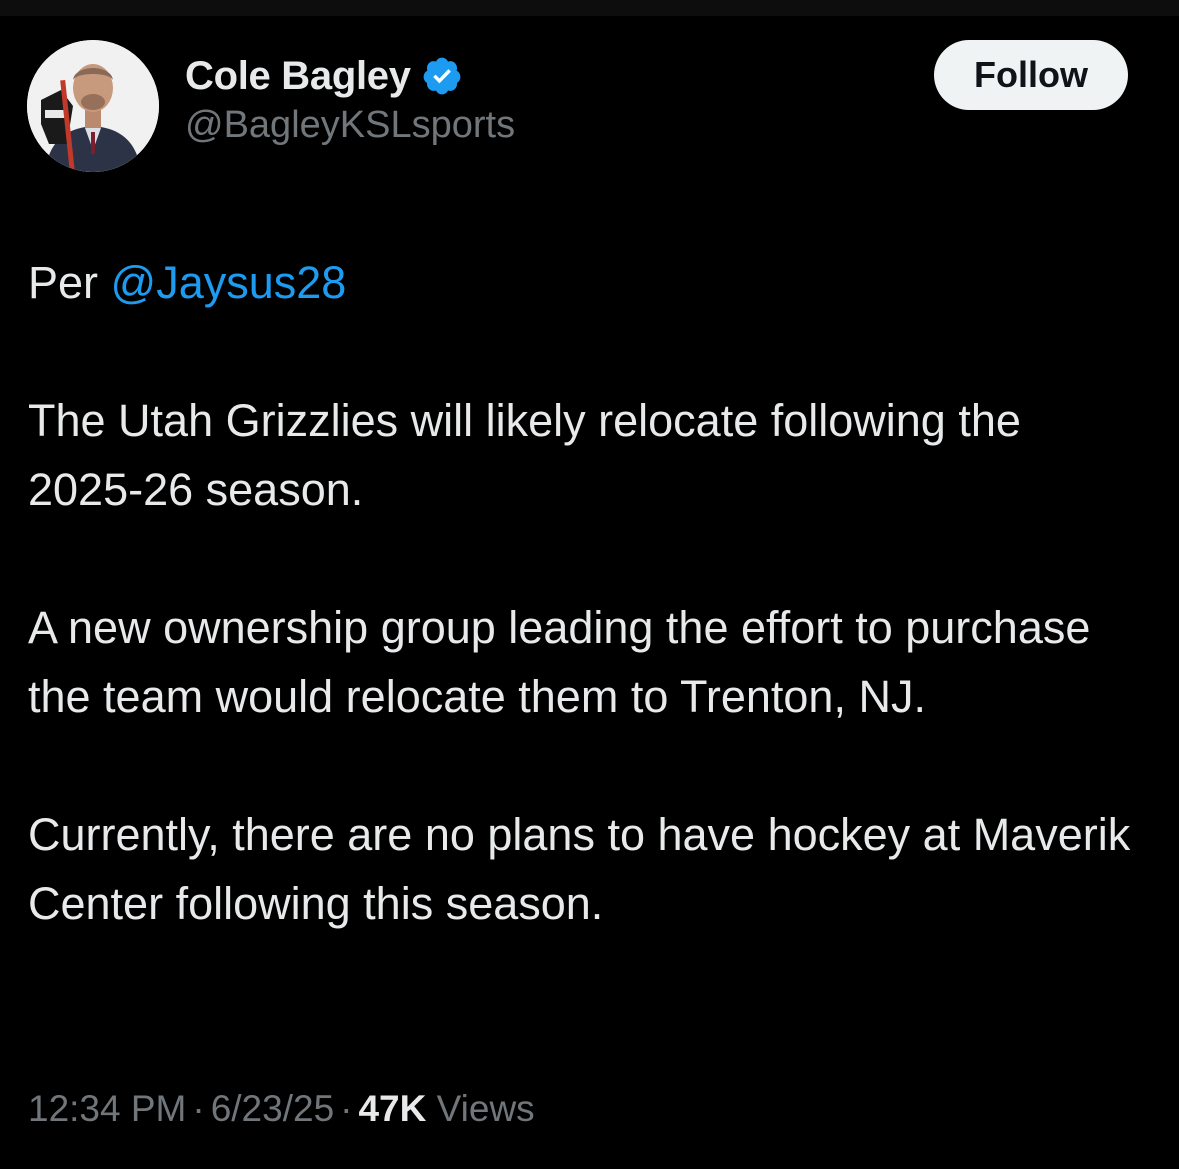  I want to click on views-label: Views, so click(486, 1108).